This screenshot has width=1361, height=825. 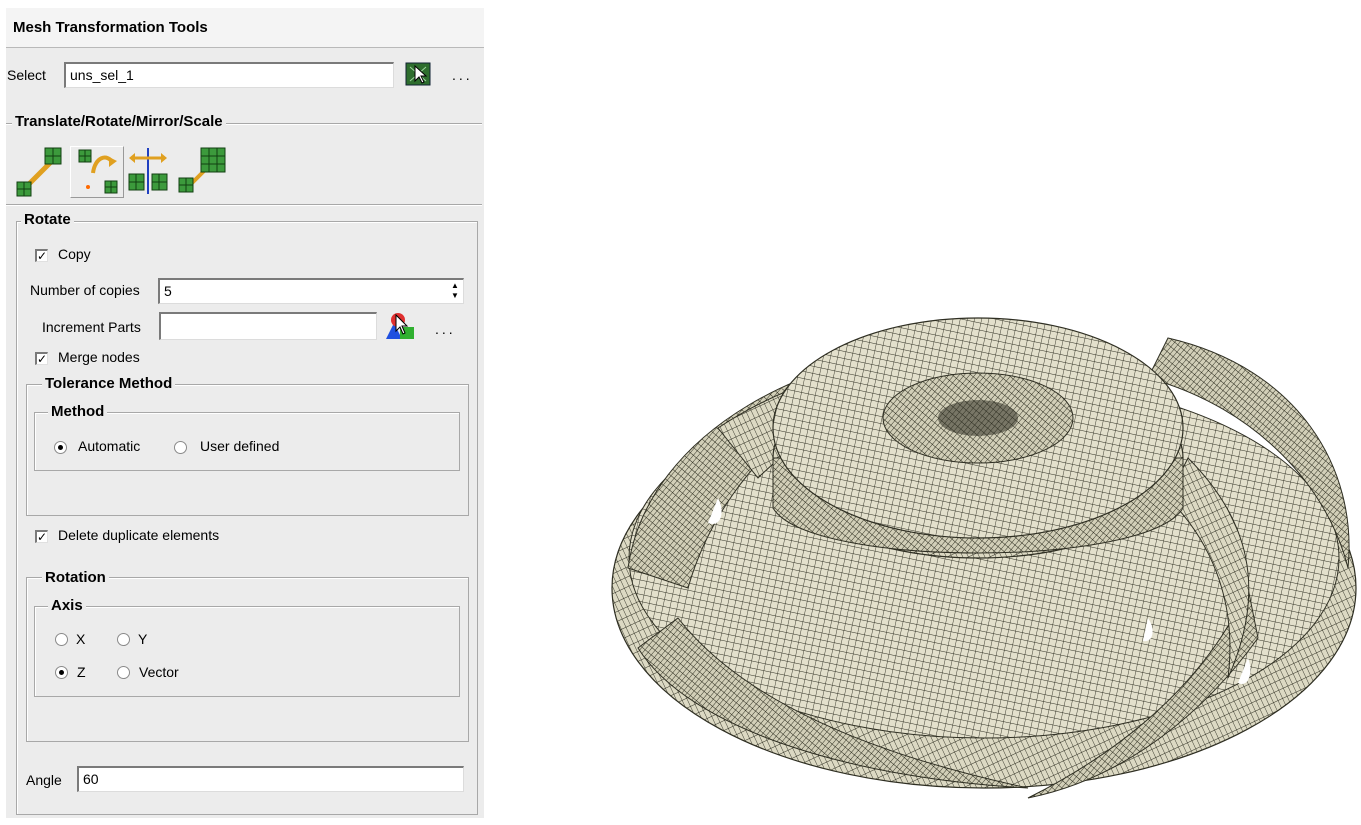 I want to click on method-automatic-label: Automatic, so click(x=109, y=446).